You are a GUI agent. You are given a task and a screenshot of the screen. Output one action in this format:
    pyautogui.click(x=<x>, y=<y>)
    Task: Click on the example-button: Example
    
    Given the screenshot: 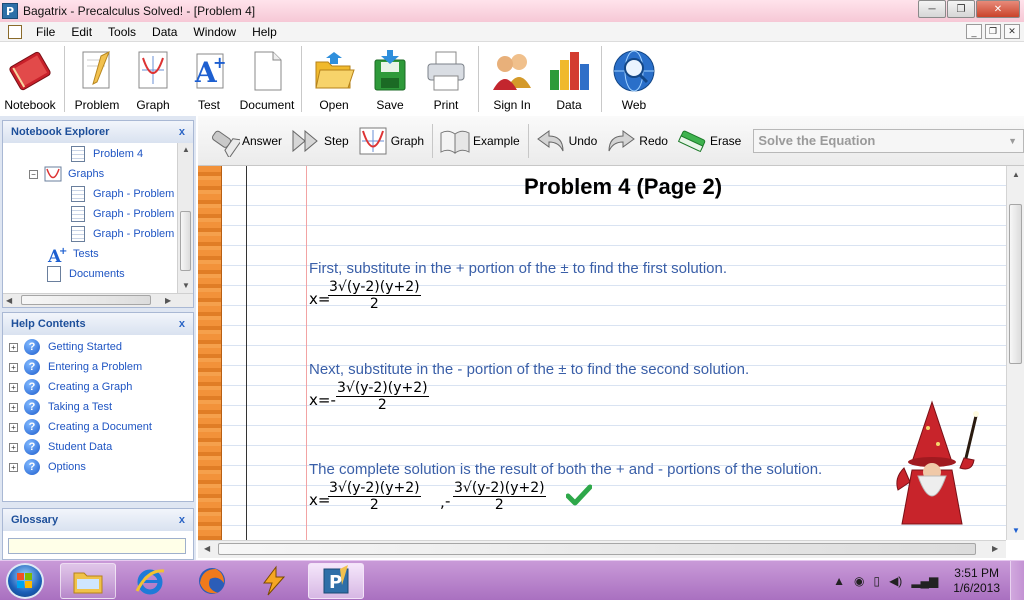 What is the action you would take?
    pyautogui.click(x=479, y=141)
    